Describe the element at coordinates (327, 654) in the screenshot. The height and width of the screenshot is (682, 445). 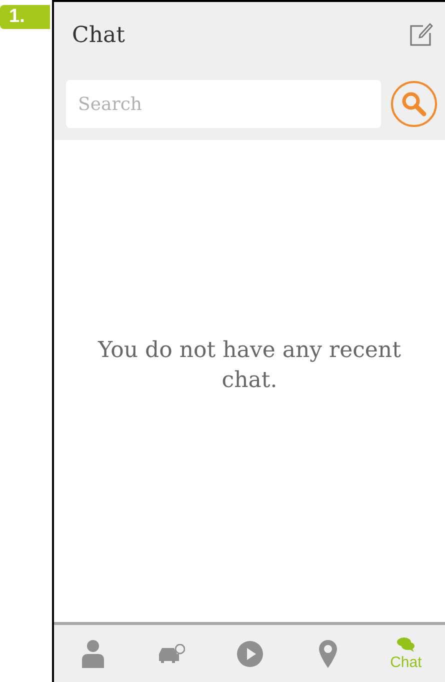
I see `map-pin-icon` at that location.